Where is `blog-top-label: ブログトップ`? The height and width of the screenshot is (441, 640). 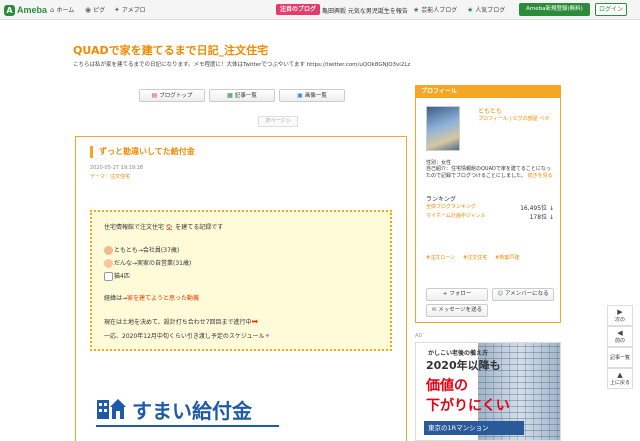 blog-top-label: ブログトップ is located at coordinates (176, 96).